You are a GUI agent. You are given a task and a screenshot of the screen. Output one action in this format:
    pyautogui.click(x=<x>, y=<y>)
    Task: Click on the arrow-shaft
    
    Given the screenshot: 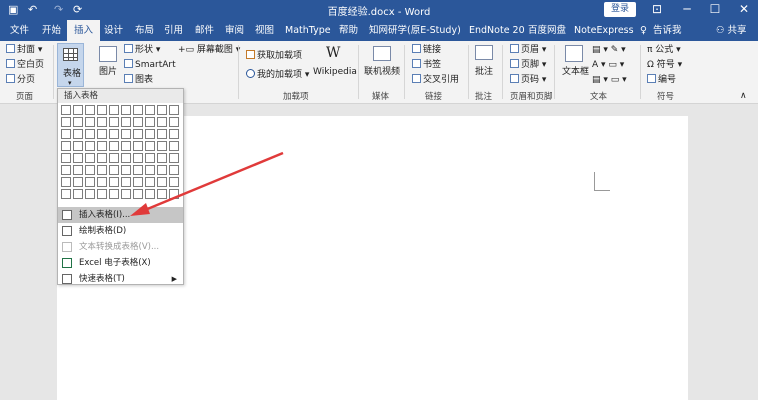 What is the action you would take?
    pyautogui.click(x=214, y=181)
    